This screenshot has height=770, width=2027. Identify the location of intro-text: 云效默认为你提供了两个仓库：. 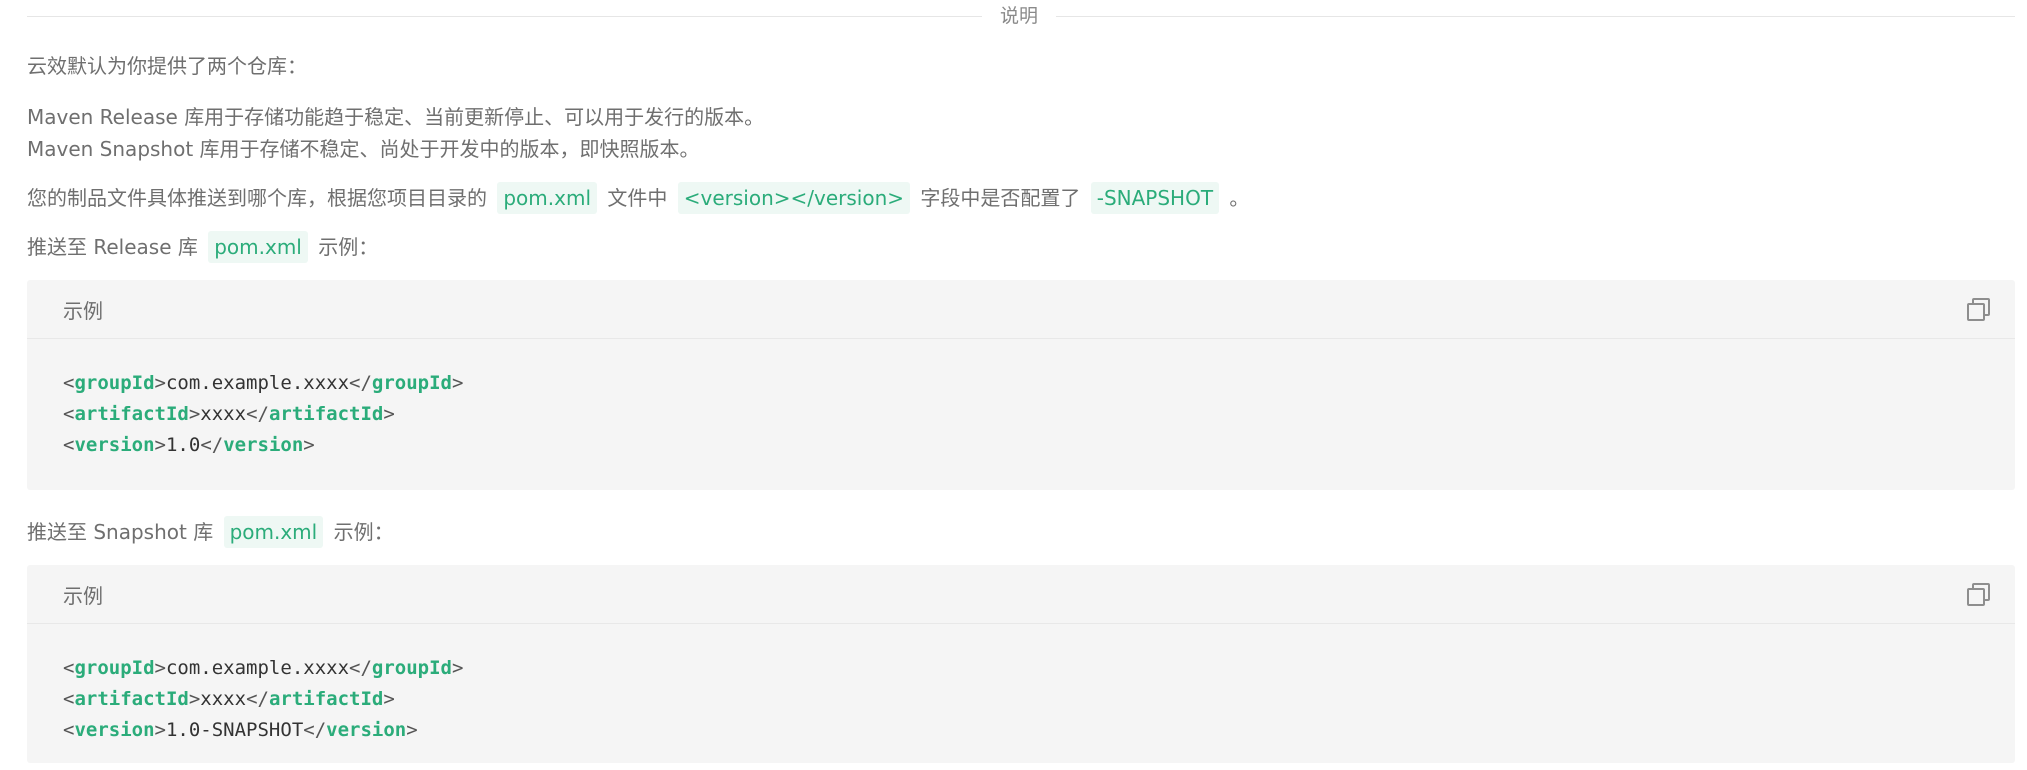
(167, 66).